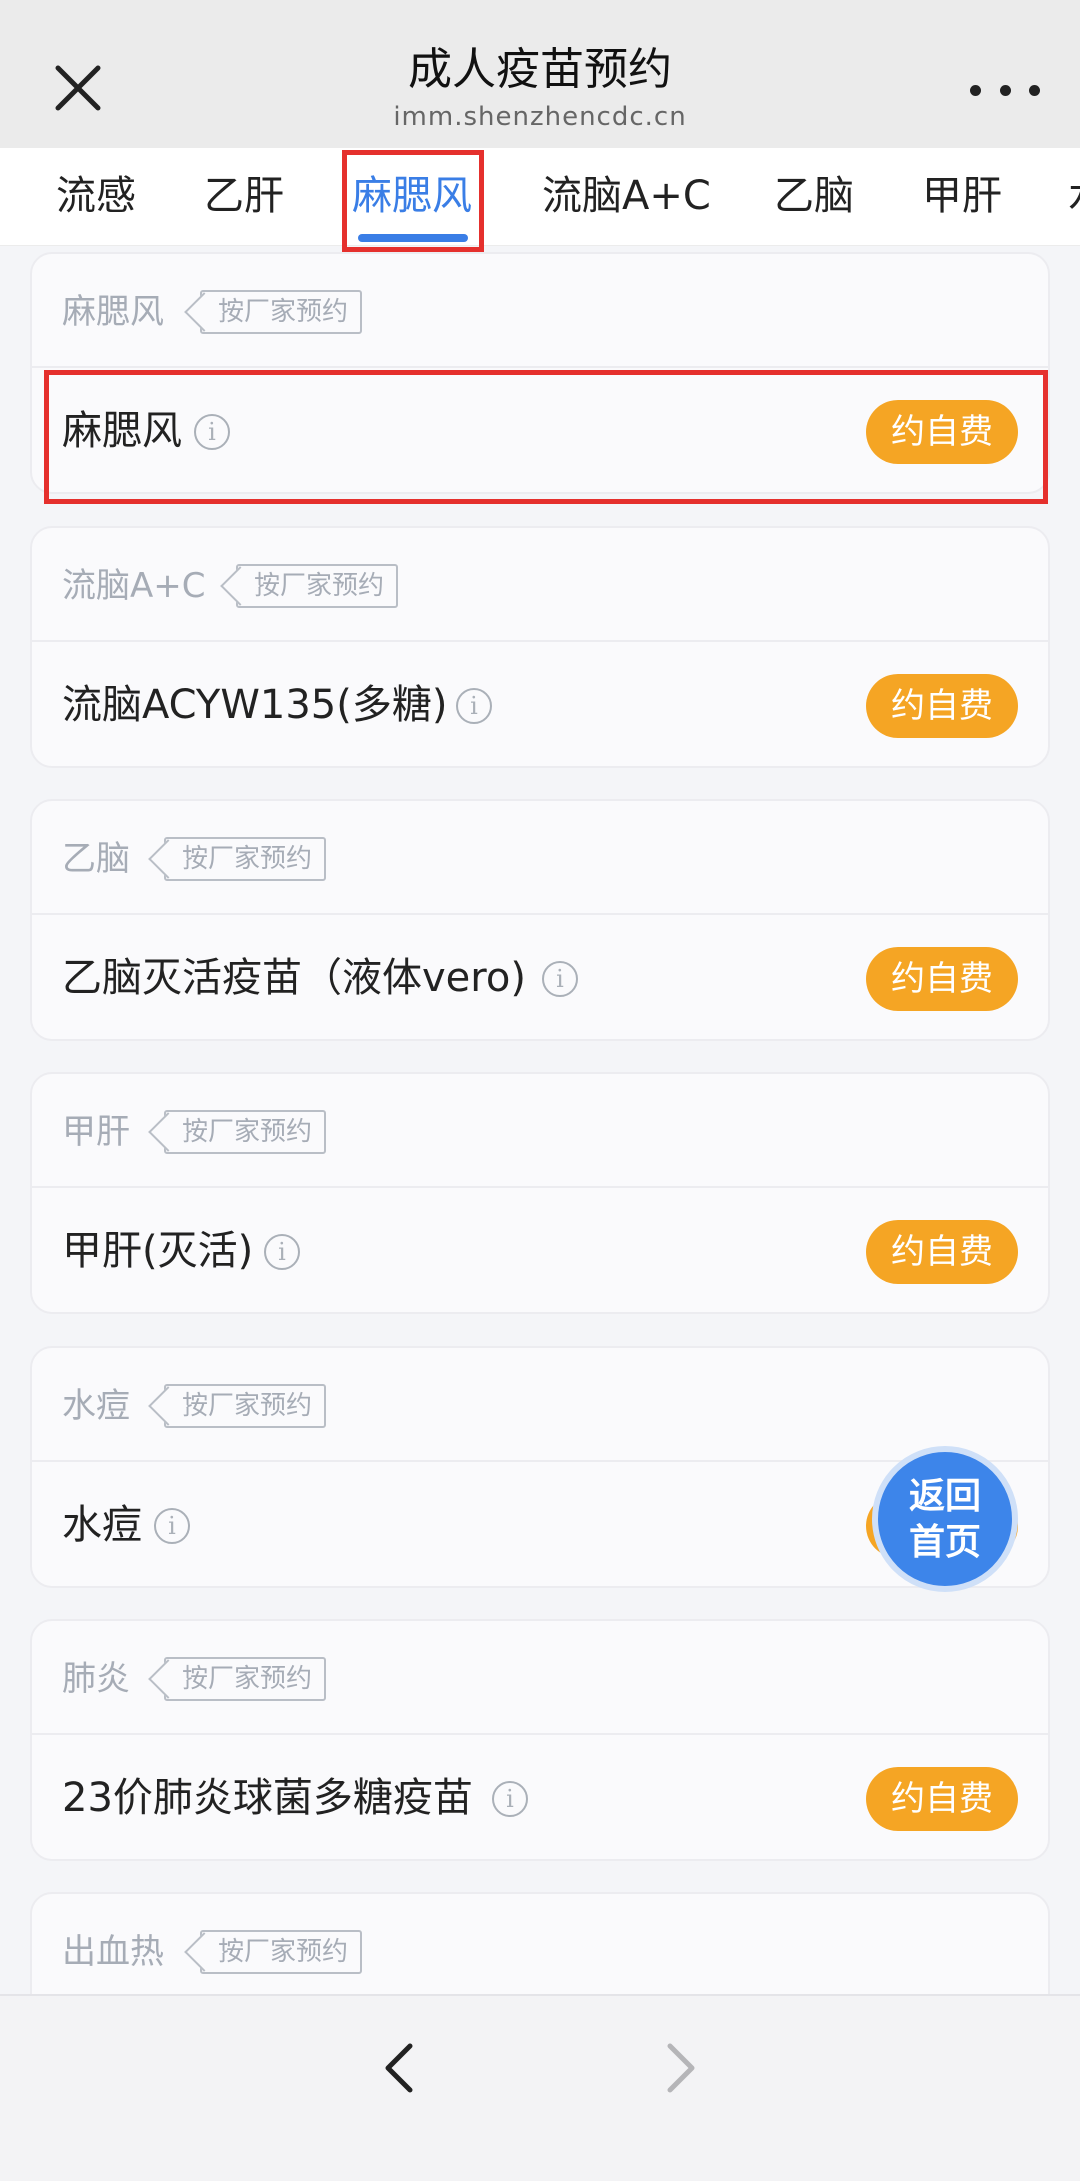 The image size is (1080, 2181). Describe the element at coordinates (678, 2068) in the screenshot. I see `chevron-right-icon` at that location.